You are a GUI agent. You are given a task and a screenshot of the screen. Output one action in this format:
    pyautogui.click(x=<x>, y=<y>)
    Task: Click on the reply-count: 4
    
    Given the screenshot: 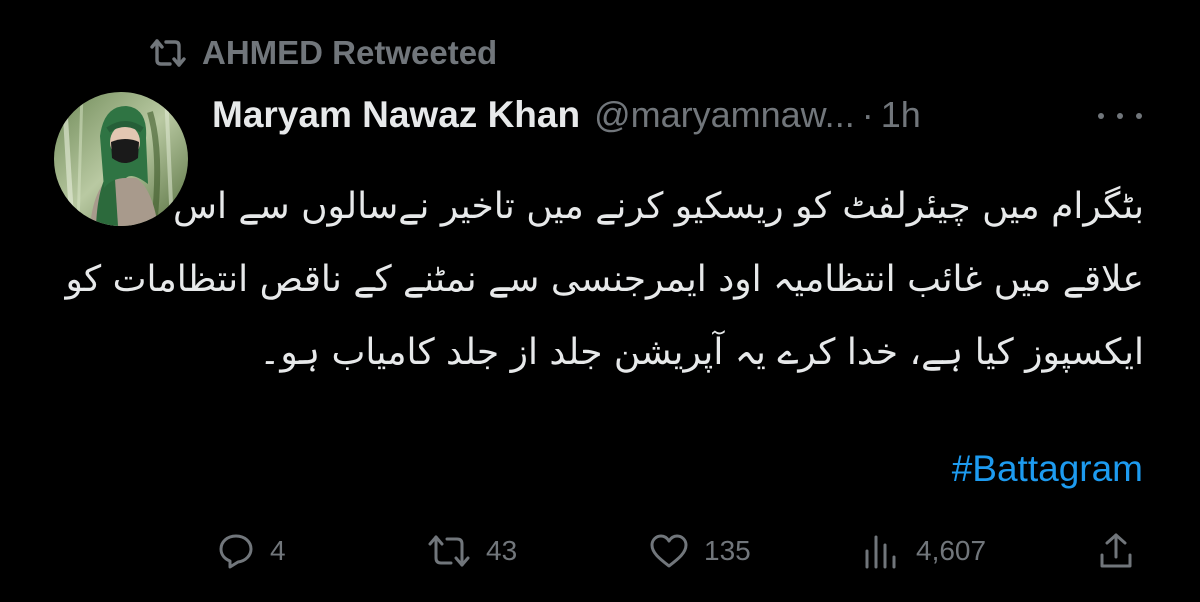 What is the action you would take?
    pyautogui.click(x=278, y=550)
    